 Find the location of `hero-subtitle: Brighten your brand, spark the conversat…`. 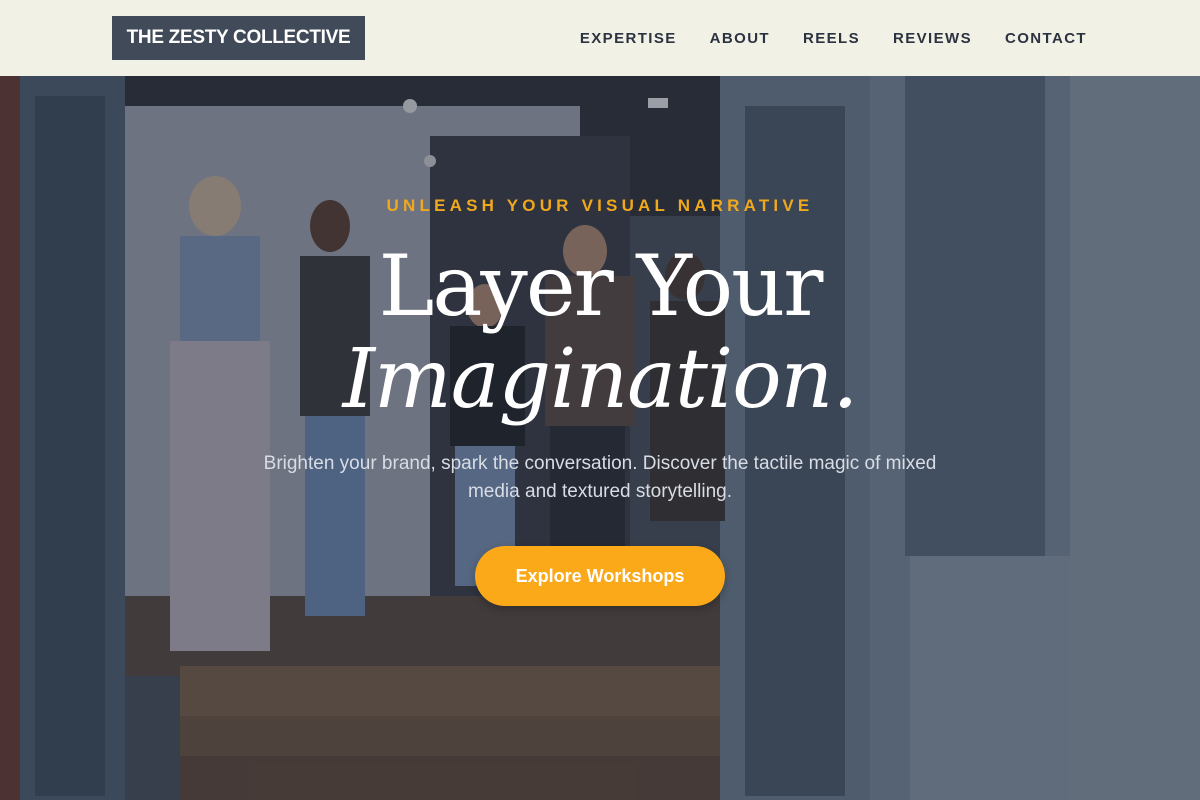

hero-subtitle: Brighten your brand, spark the conversat… is located at coordinates (600, 477).